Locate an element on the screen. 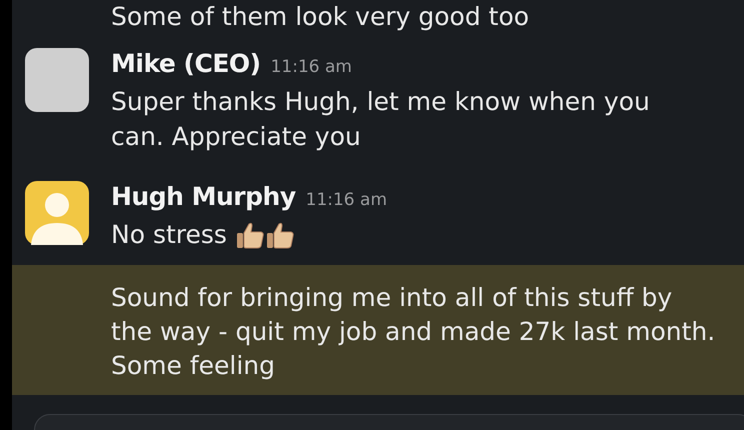 The width and height of the screenshot is (744, 430). author-name: Hugh Murphy is located at coordinates (203, 197).